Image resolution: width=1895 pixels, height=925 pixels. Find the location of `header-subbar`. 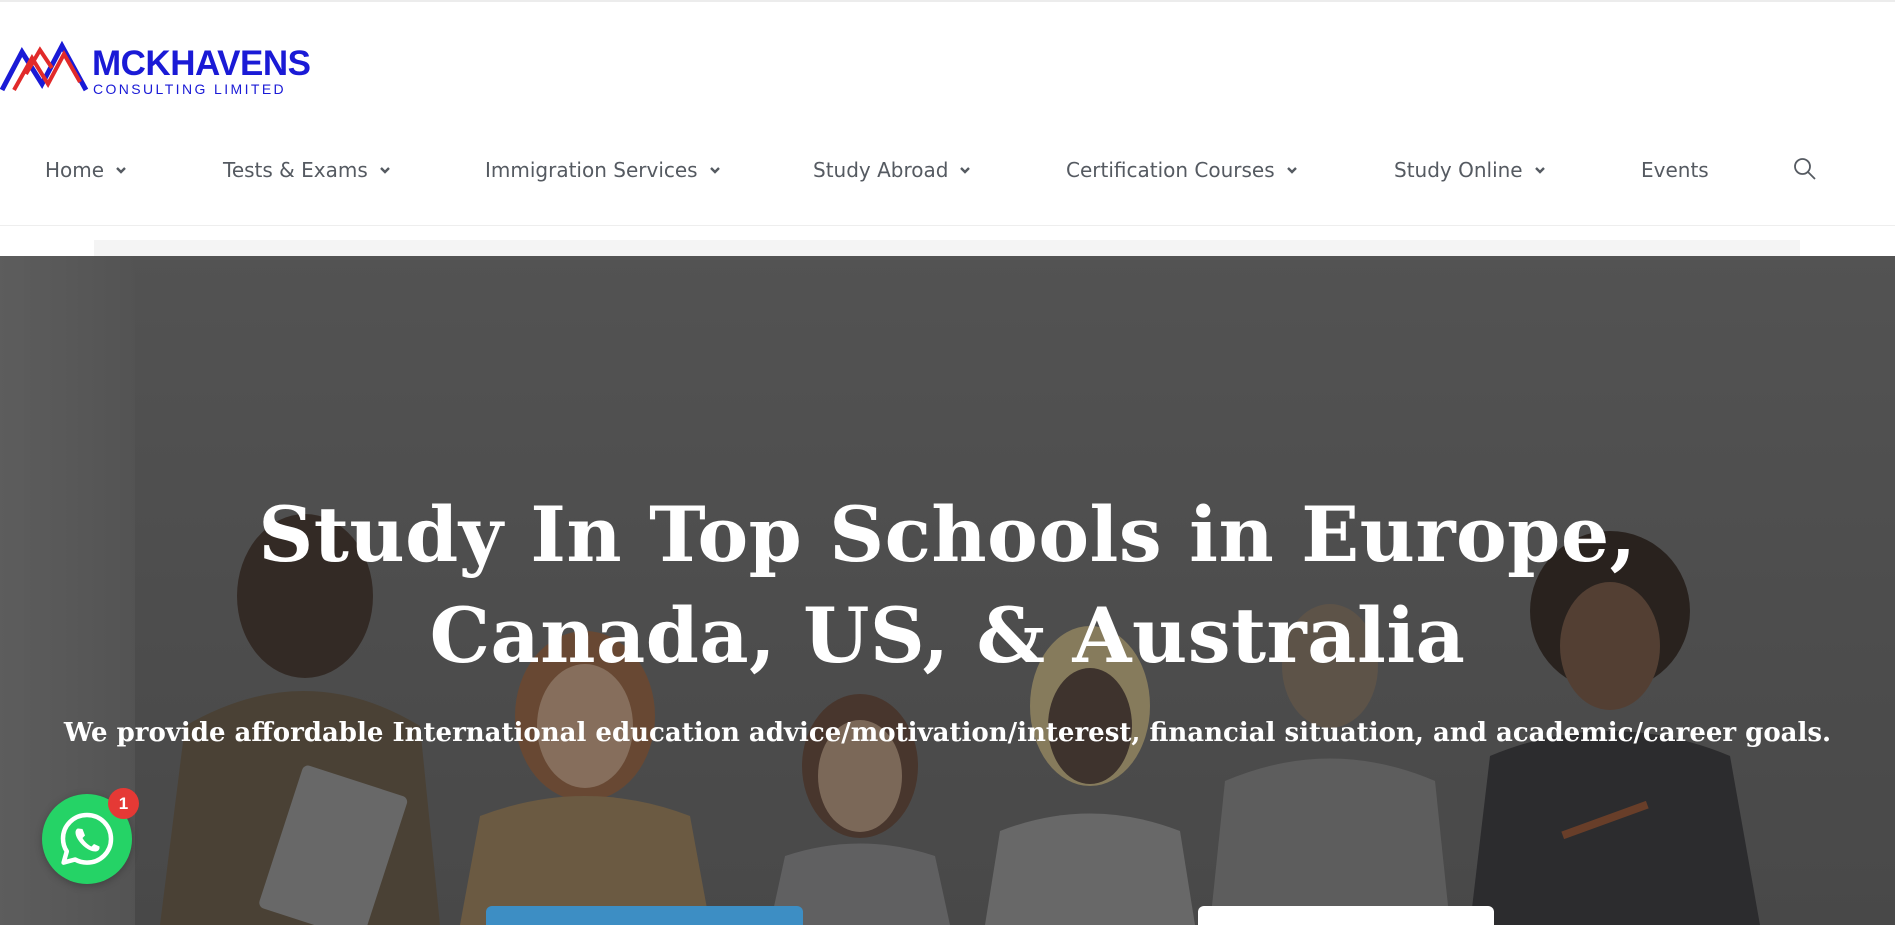

header-subbar is located at coordinates (947, 248).